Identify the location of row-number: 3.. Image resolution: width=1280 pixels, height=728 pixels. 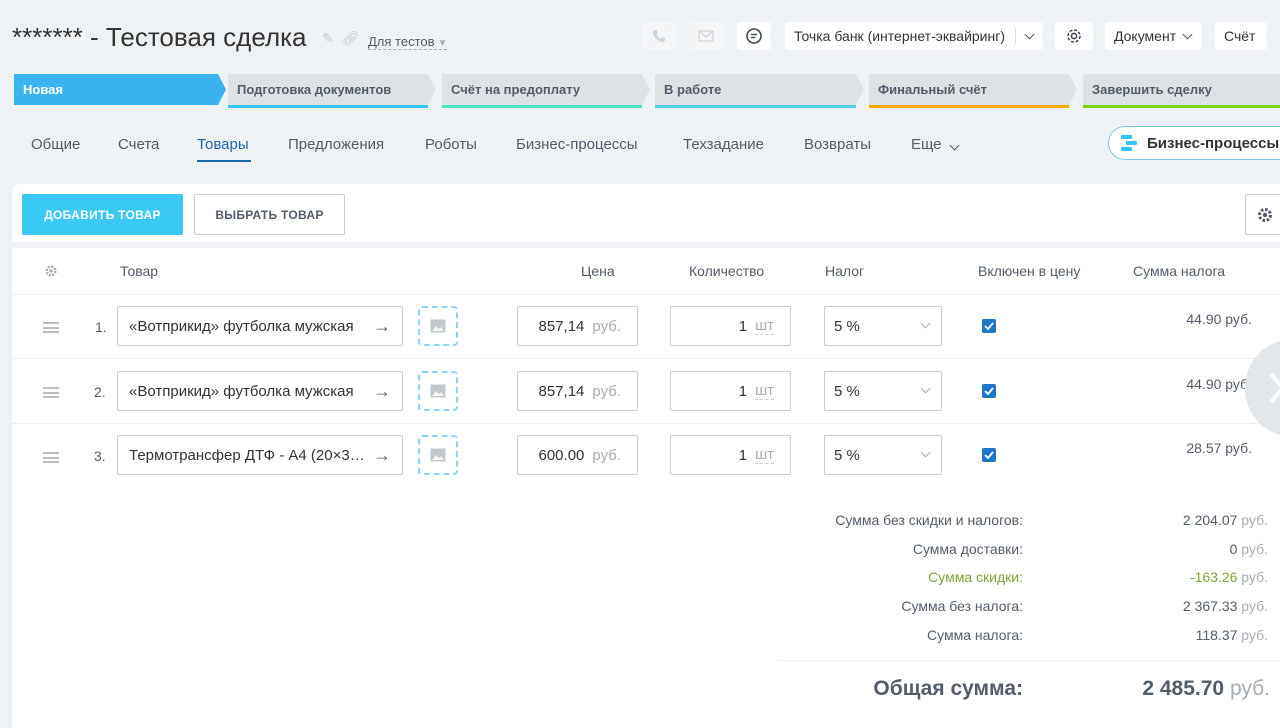
(100, 456).